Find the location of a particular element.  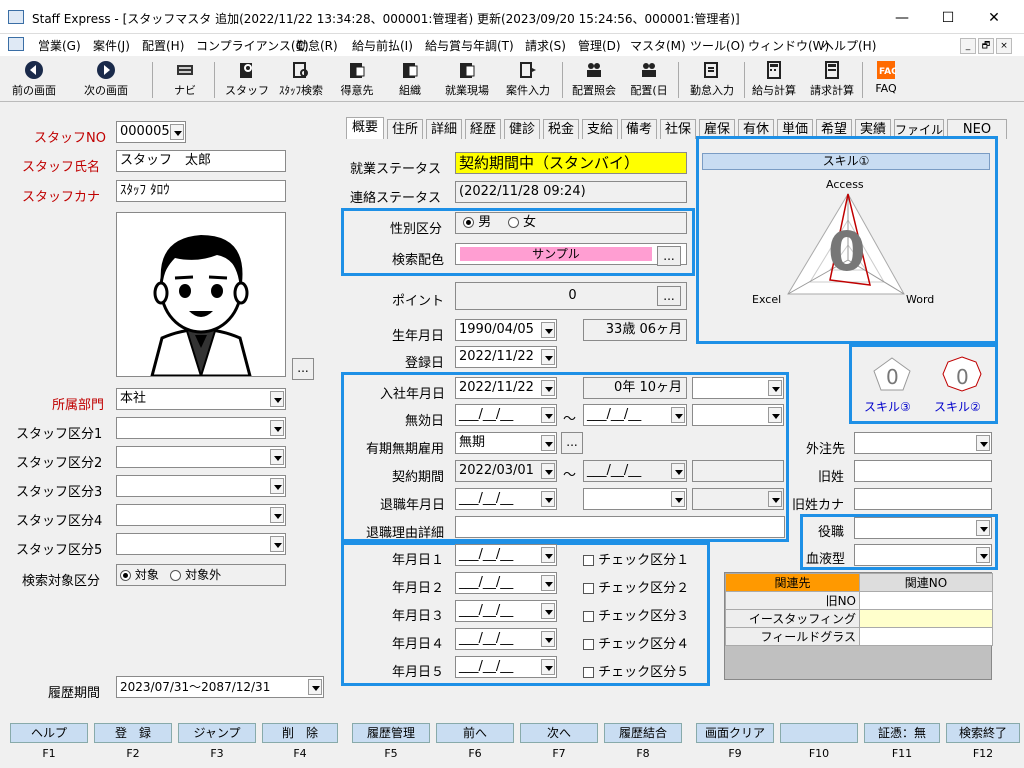

organization-button: 組織 is located at coordinates (410, 79).